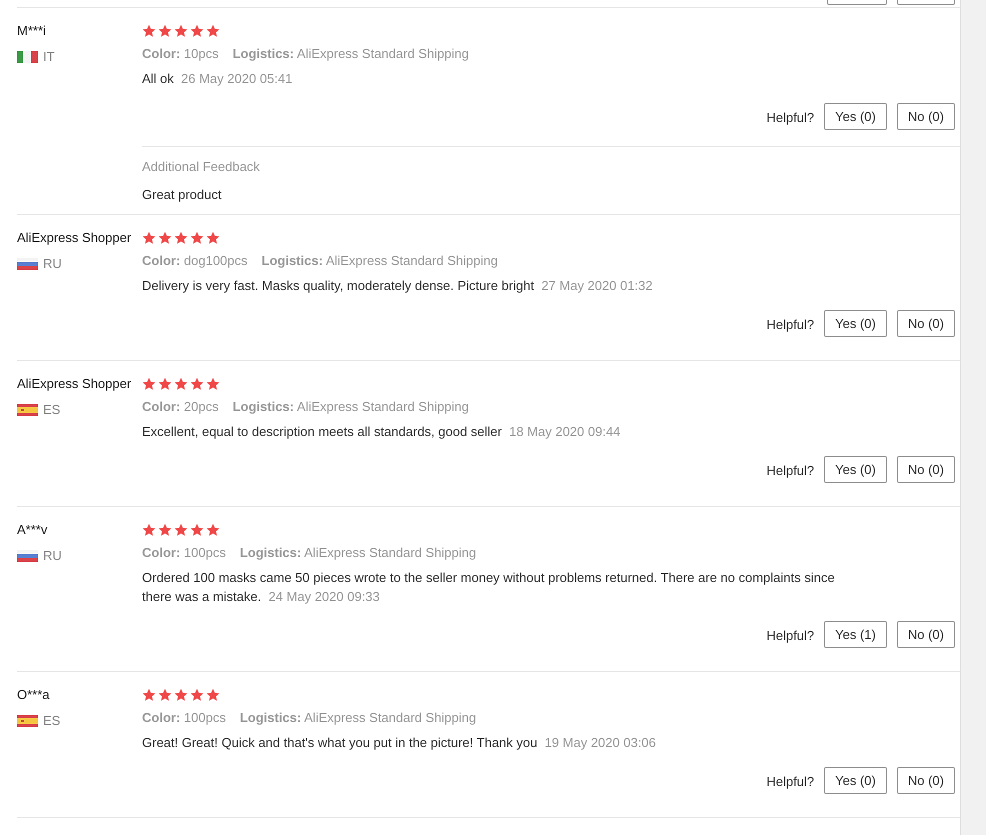 This screenshot has width=986, height=835. Describe the element at coordinates (382, 432) in the screenshot. I see `review-text: Excellent, equal to description meets all standards, good seller 18 May 2020 09:44` at that location.